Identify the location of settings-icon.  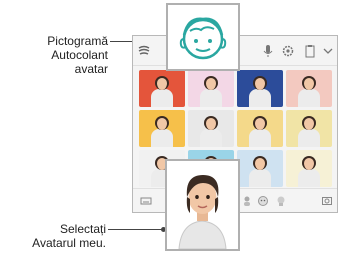
(288, 51).